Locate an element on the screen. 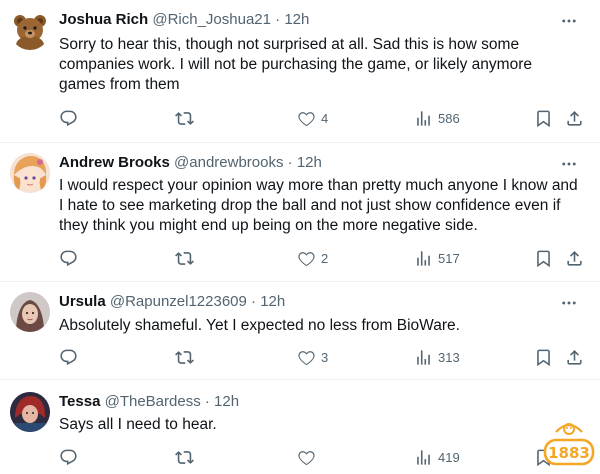 The width and height of the screenshot is (600, 474). view-count: 313 is located at coordinates (449, 357).